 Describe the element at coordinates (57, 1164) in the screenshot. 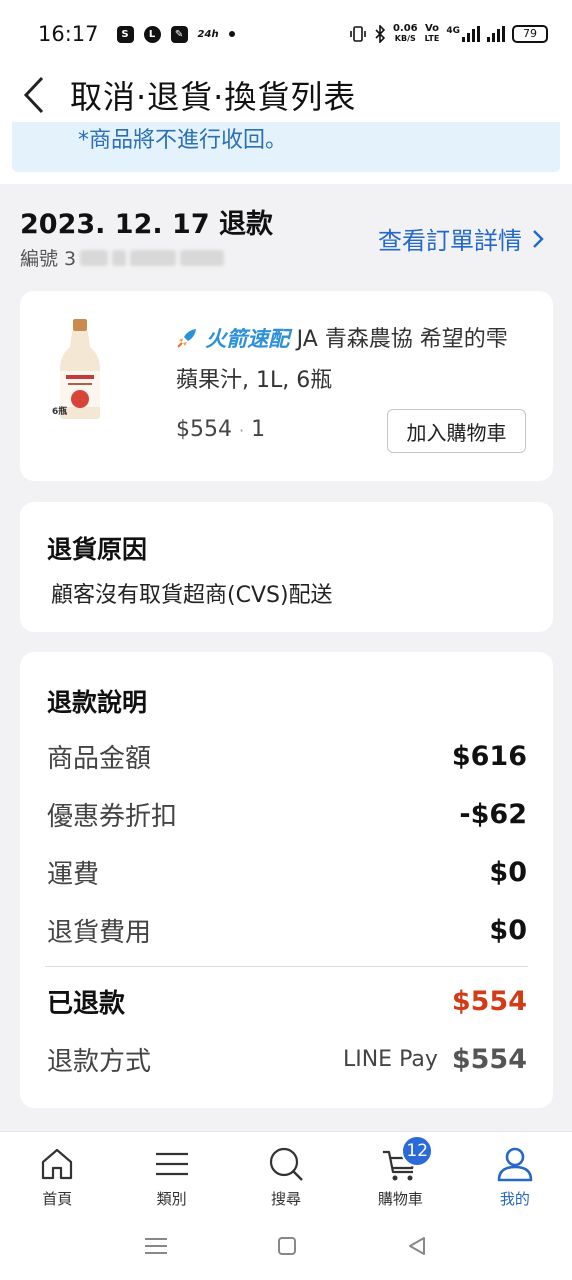

I see `home-icon` at that location.